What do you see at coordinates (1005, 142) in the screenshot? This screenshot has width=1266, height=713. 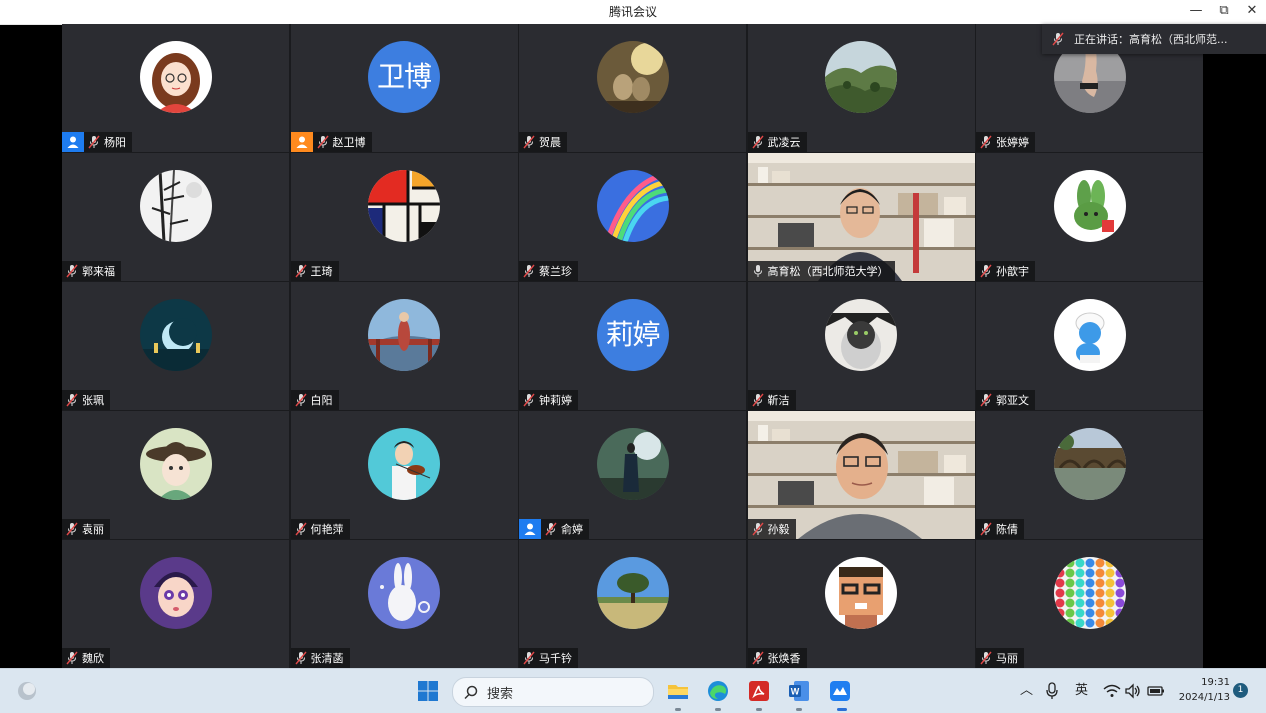 I see `name-box: 张婷婷` at bounding box center [1005, 142].